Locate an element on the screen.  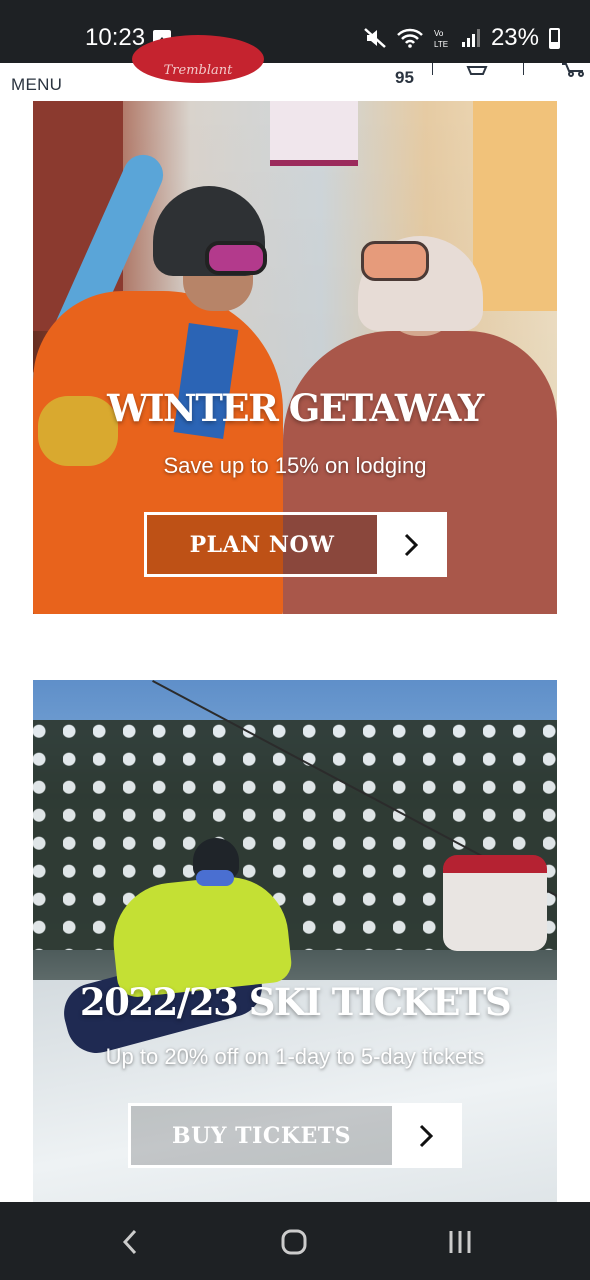
site-header: MENU Tremblant 95 is located at coordinates (295, 68).